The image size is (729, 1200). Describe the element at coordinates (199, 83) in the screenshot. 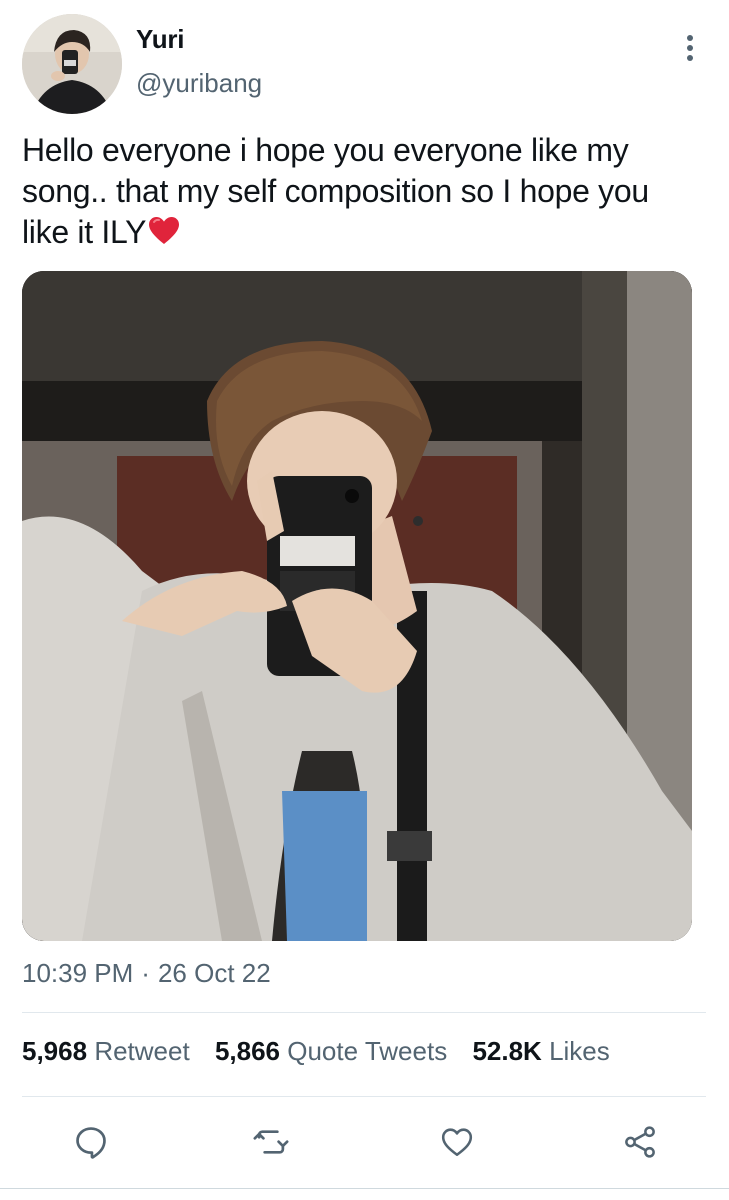

I see `author-handle: @yuribang` at that location.